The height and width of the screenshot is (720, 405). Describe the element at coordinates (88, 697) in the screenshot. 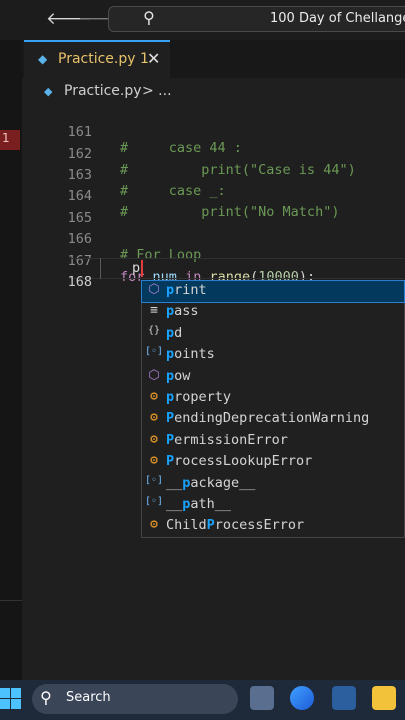

I see `taskbar-search-label: Search` at that location.